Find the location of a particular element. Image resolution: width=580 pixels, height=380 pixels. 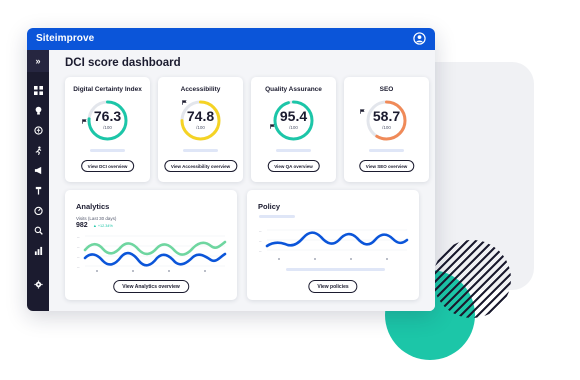

sidebar-item-quality is located at coordinates (38, 150).